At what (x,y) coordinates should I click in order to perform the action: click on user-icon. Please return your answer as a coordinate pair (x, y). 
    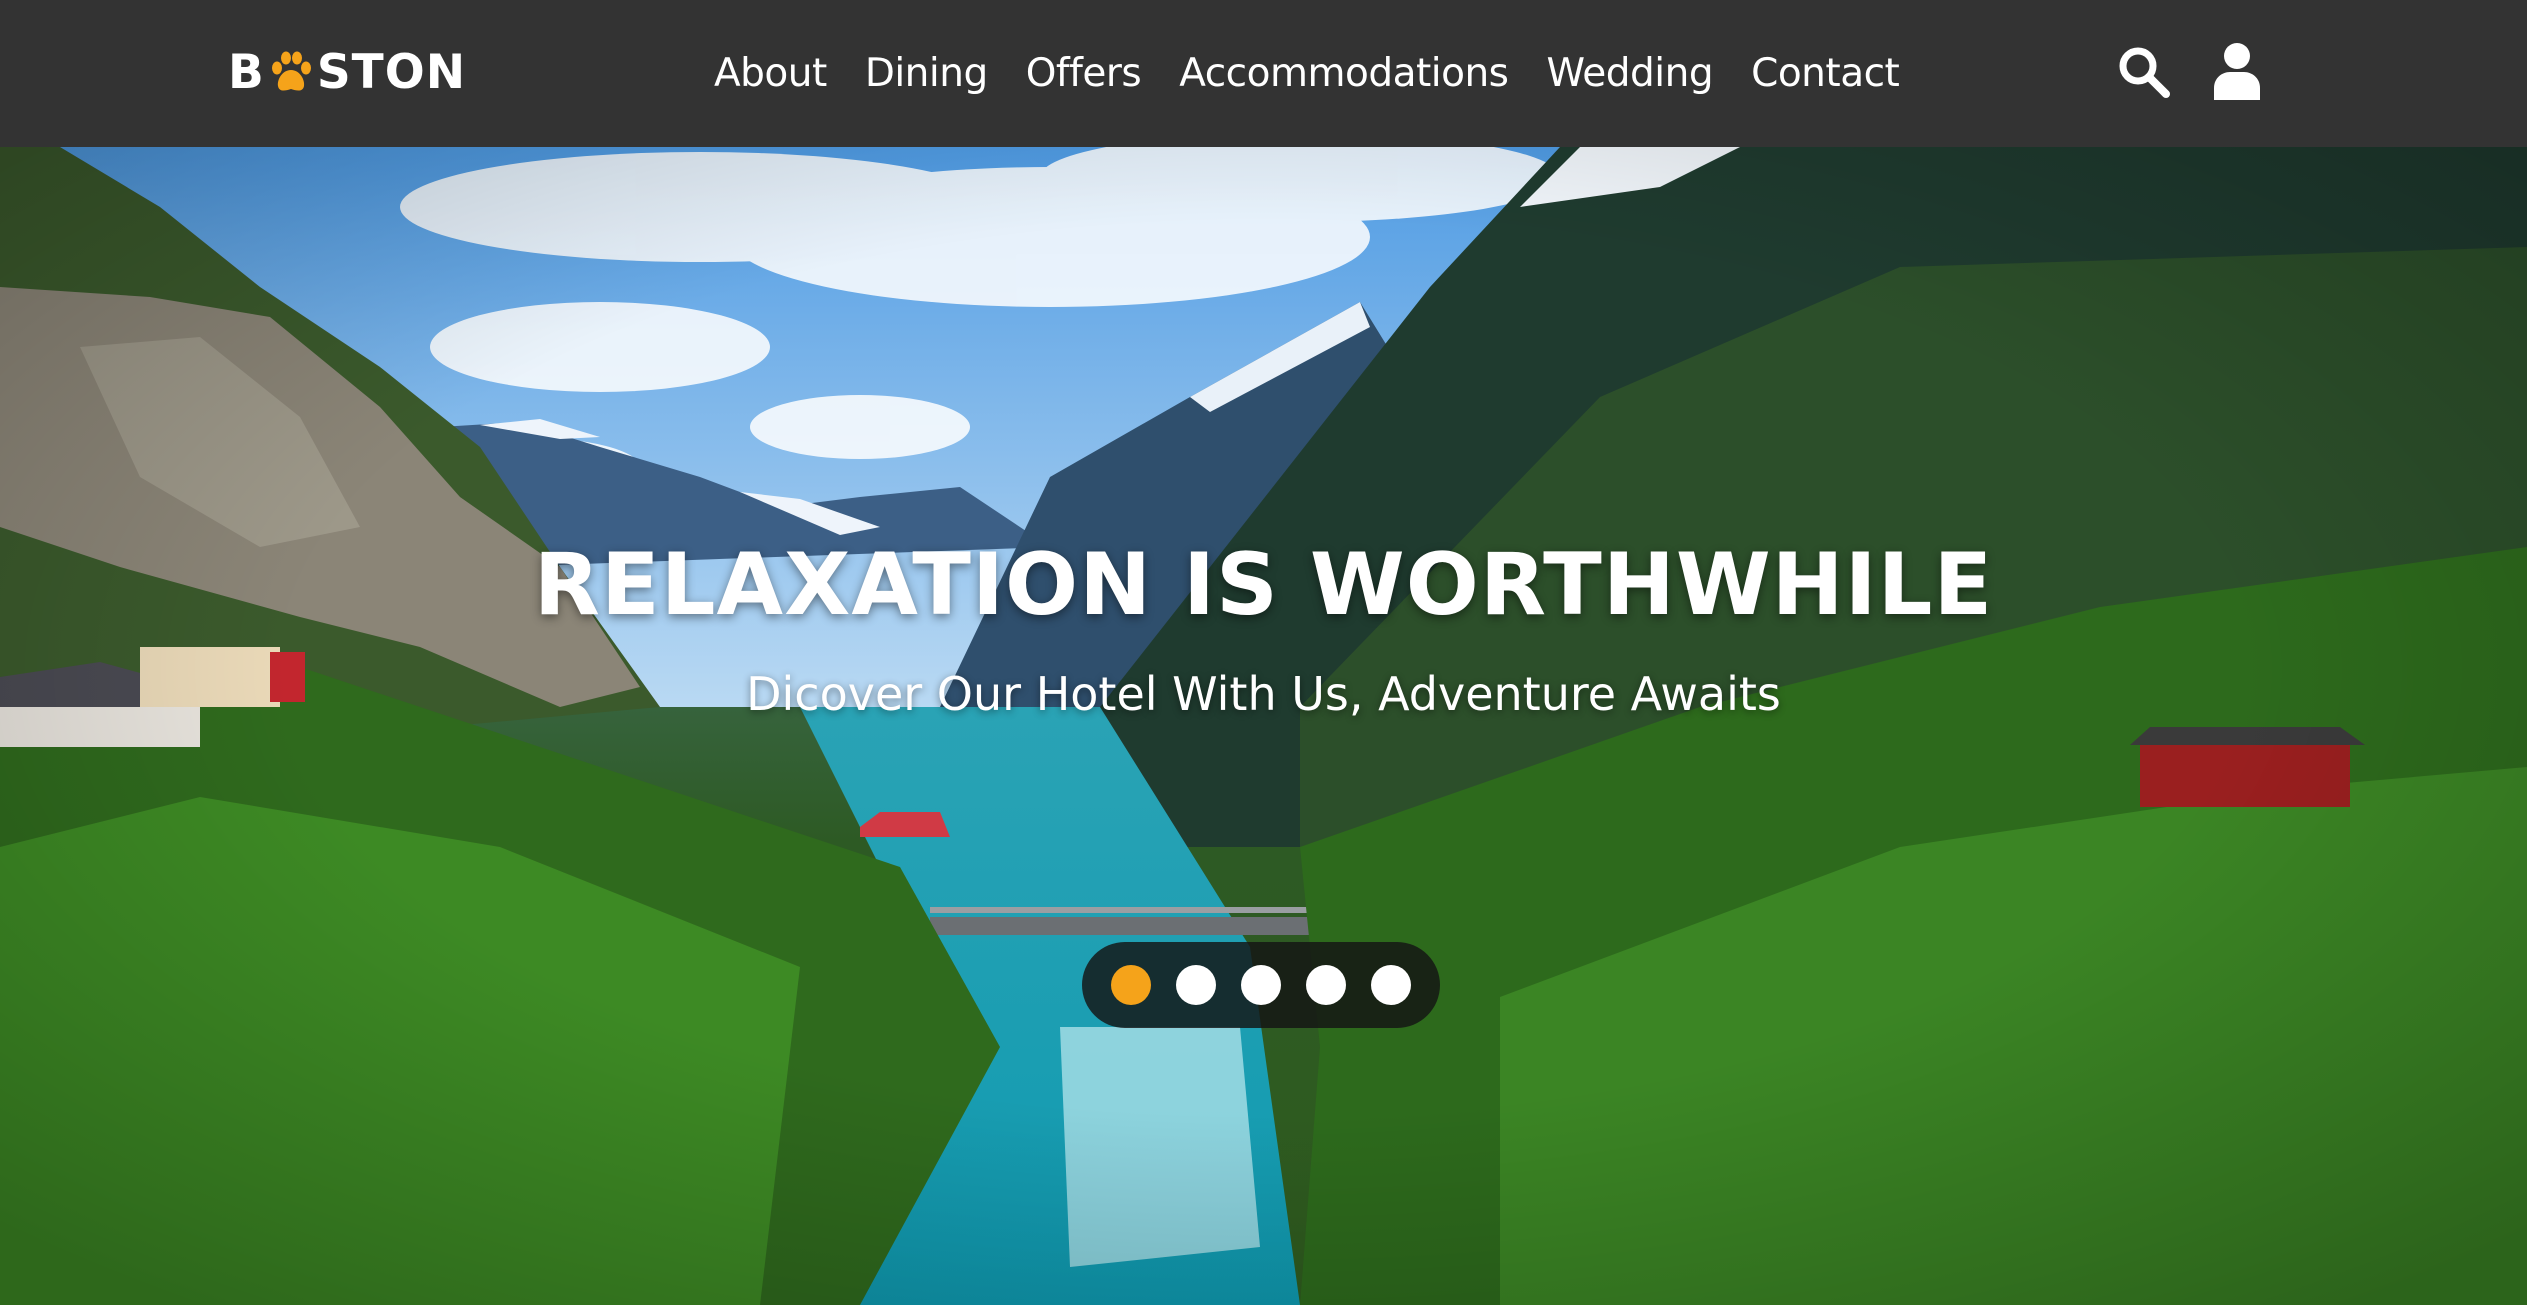
    Looking at the image, I should click on (2237, 71).